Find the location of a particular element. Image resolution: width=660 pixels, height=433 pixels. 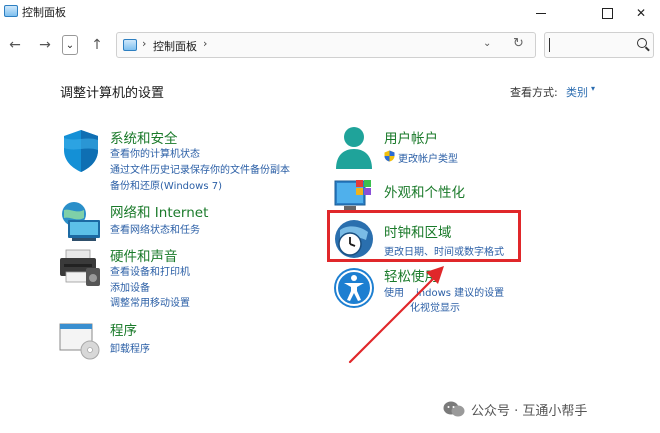

forward-button: → is located at coordinates (45, 45).